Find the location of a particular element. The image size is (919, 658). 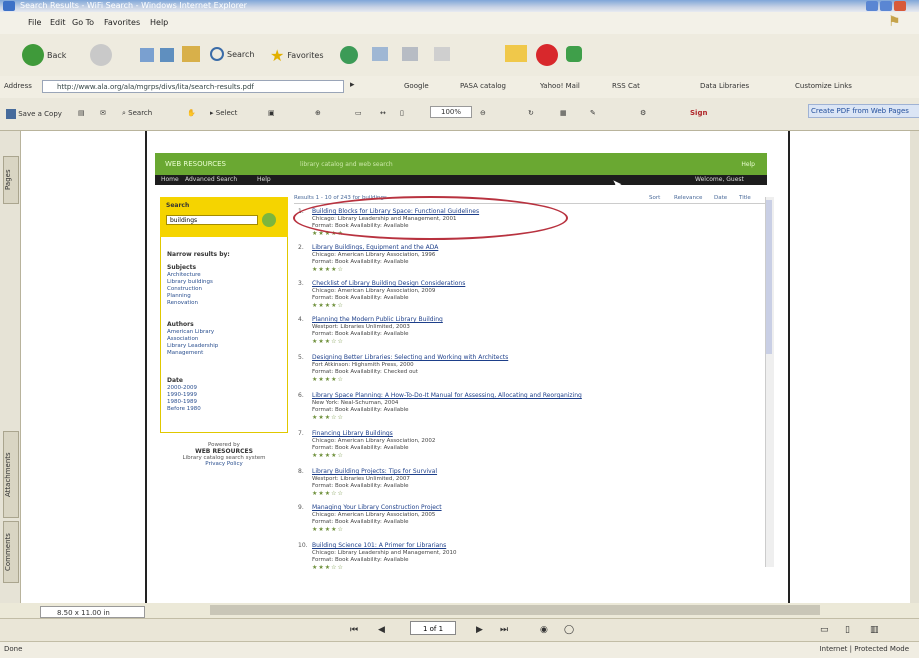

facet-link: American Library is located at coordinates (190, 332).